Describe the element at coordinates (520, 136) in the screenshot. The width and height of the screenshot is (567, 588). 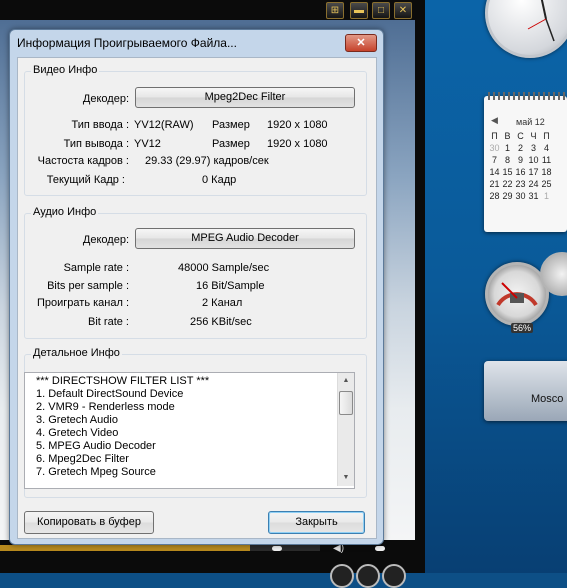
I see `calendar-weekday: С` at that location.